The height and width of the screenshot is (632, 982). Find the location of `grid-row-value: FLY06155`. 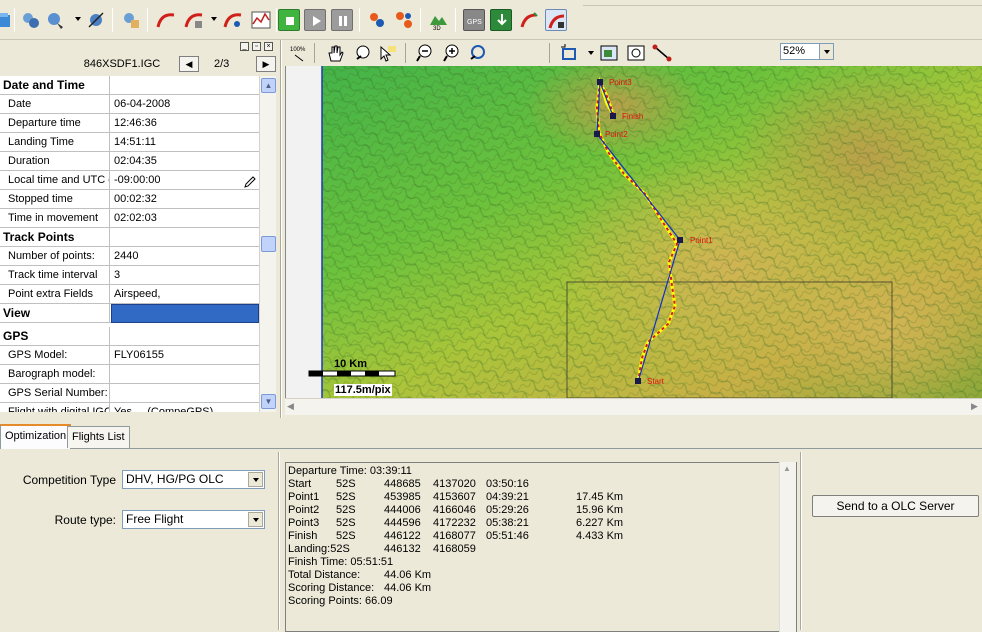

grid-row-value: FLY06155 is located at coordinates (185, 355).